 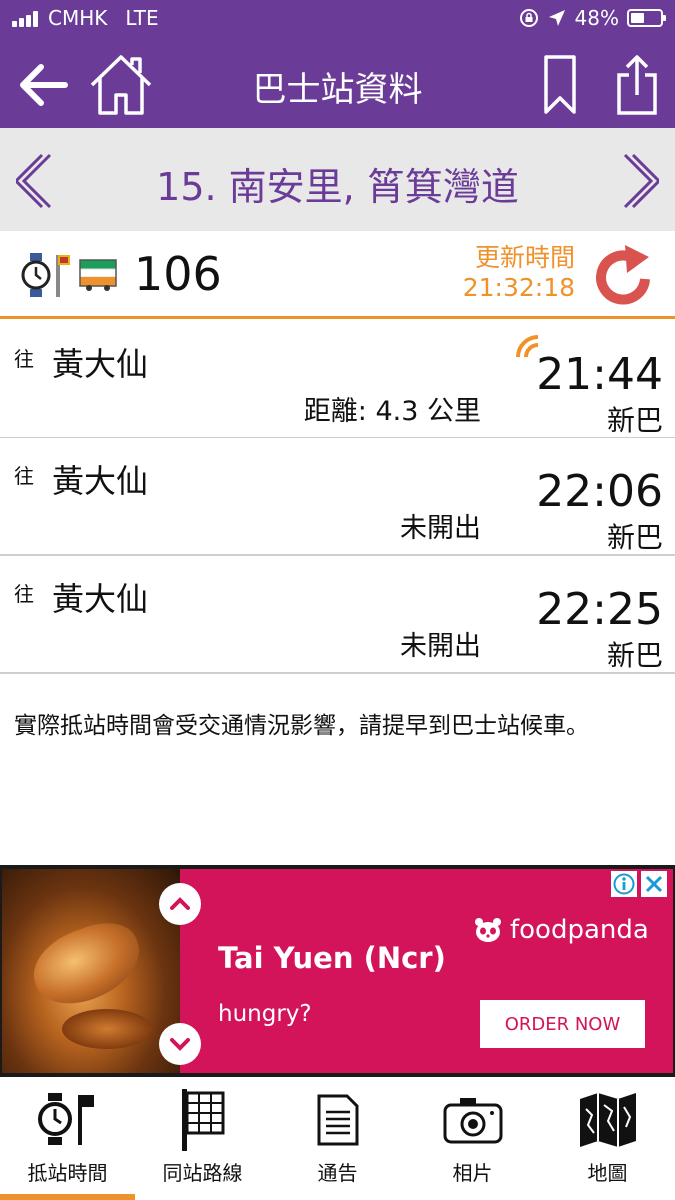 I want to click on tab-label: 同站路線, so click(x=202, y=1173).